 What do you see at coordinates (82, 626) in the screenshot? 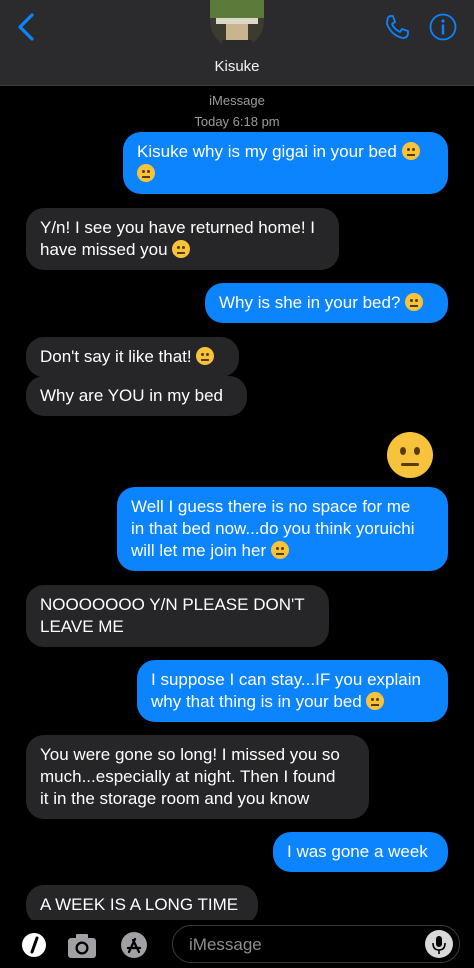
I see `message-text: LEAVE ME` at bounding box center [82, 626].